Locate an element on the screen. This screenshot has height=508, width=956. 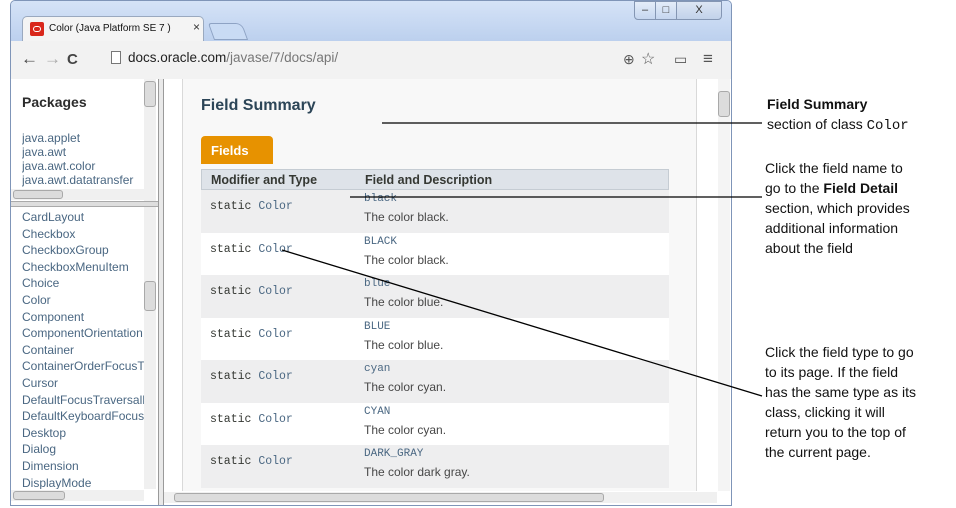
classes-scrollbar is located at coordinates (150, 348).